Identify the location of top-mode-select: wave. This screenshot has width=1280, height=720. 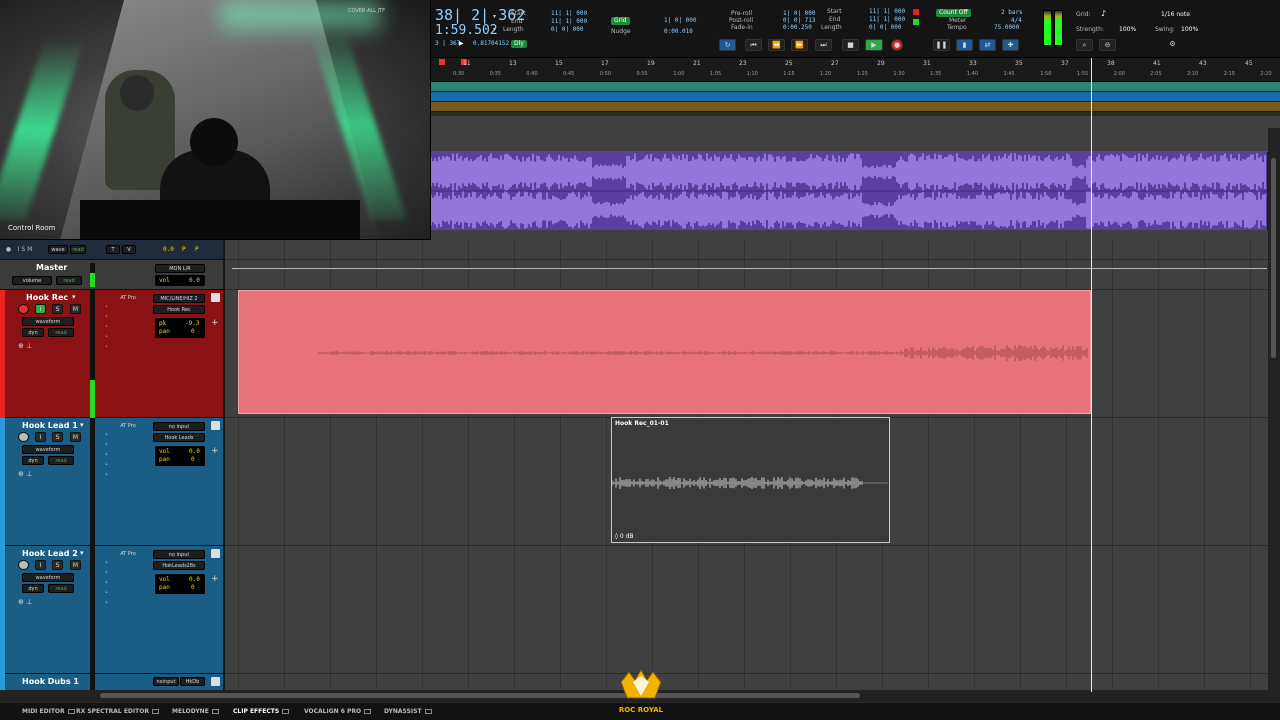
(58, 249).